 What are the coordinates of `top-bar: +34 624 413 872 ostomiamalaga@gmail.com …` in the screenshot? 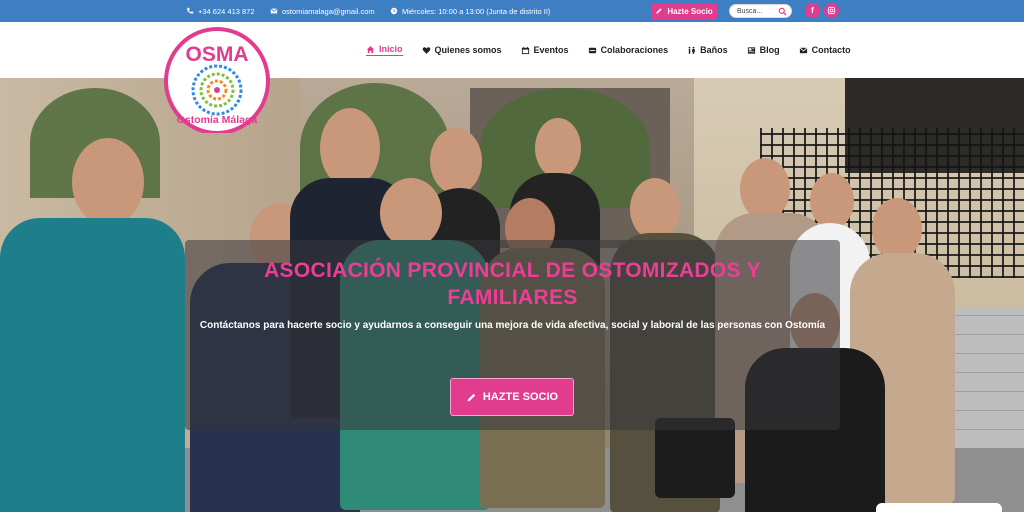 It's located at (512, 11).